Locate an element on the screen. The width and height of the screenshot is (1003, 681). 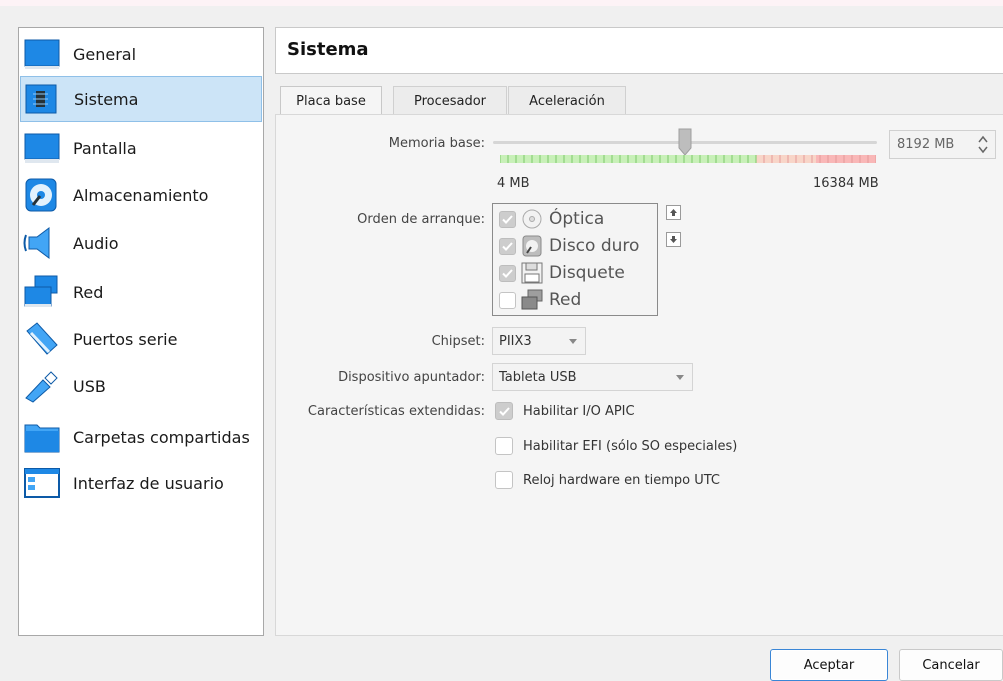
memory-max-label: 16384 MB is located at coordinates (846, 183).